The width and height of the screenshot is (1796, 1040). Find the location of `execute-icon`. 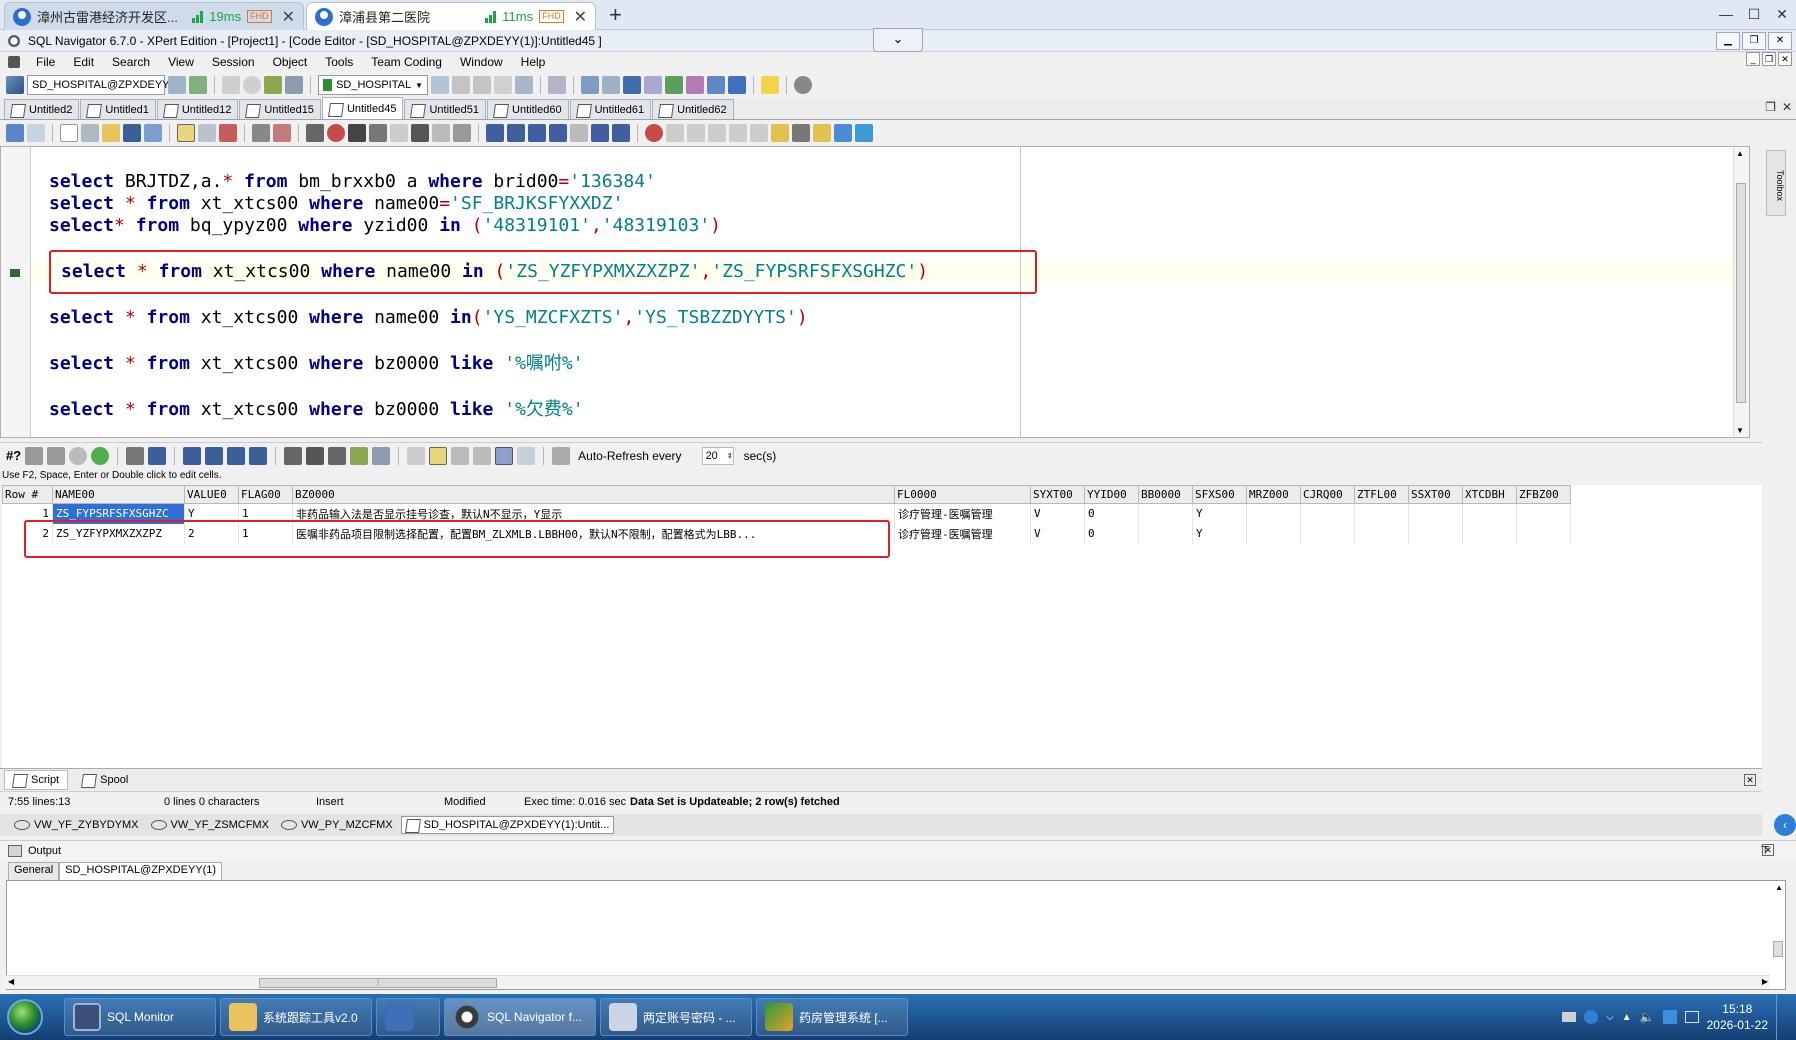

execute-icon is located at coordinates (315, 133).